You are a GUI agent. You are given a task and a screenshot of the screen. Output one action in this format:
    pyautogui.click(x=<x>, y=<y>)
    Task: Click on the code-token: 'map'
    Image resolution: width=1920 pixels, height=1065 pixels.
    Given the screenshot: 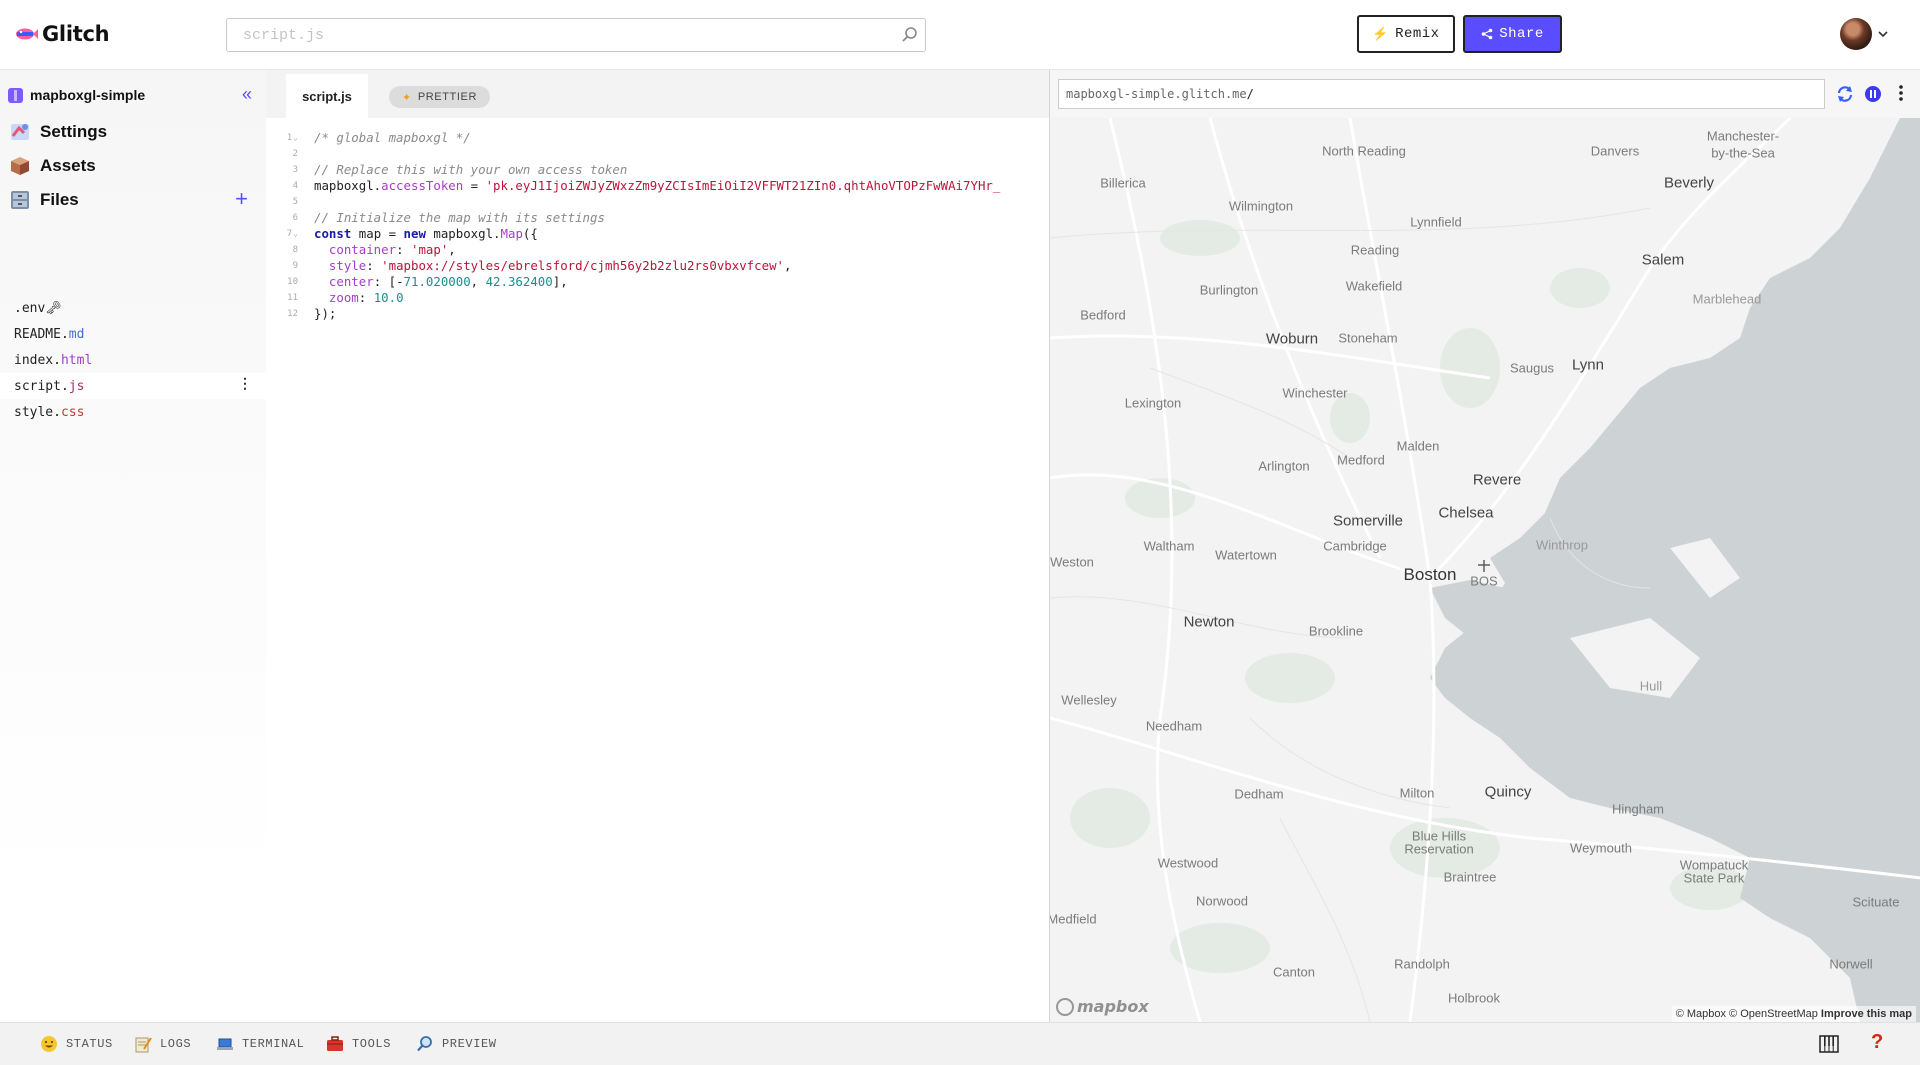 What is the action you would take?
    pyautogui.click(x=429, y=249)
    